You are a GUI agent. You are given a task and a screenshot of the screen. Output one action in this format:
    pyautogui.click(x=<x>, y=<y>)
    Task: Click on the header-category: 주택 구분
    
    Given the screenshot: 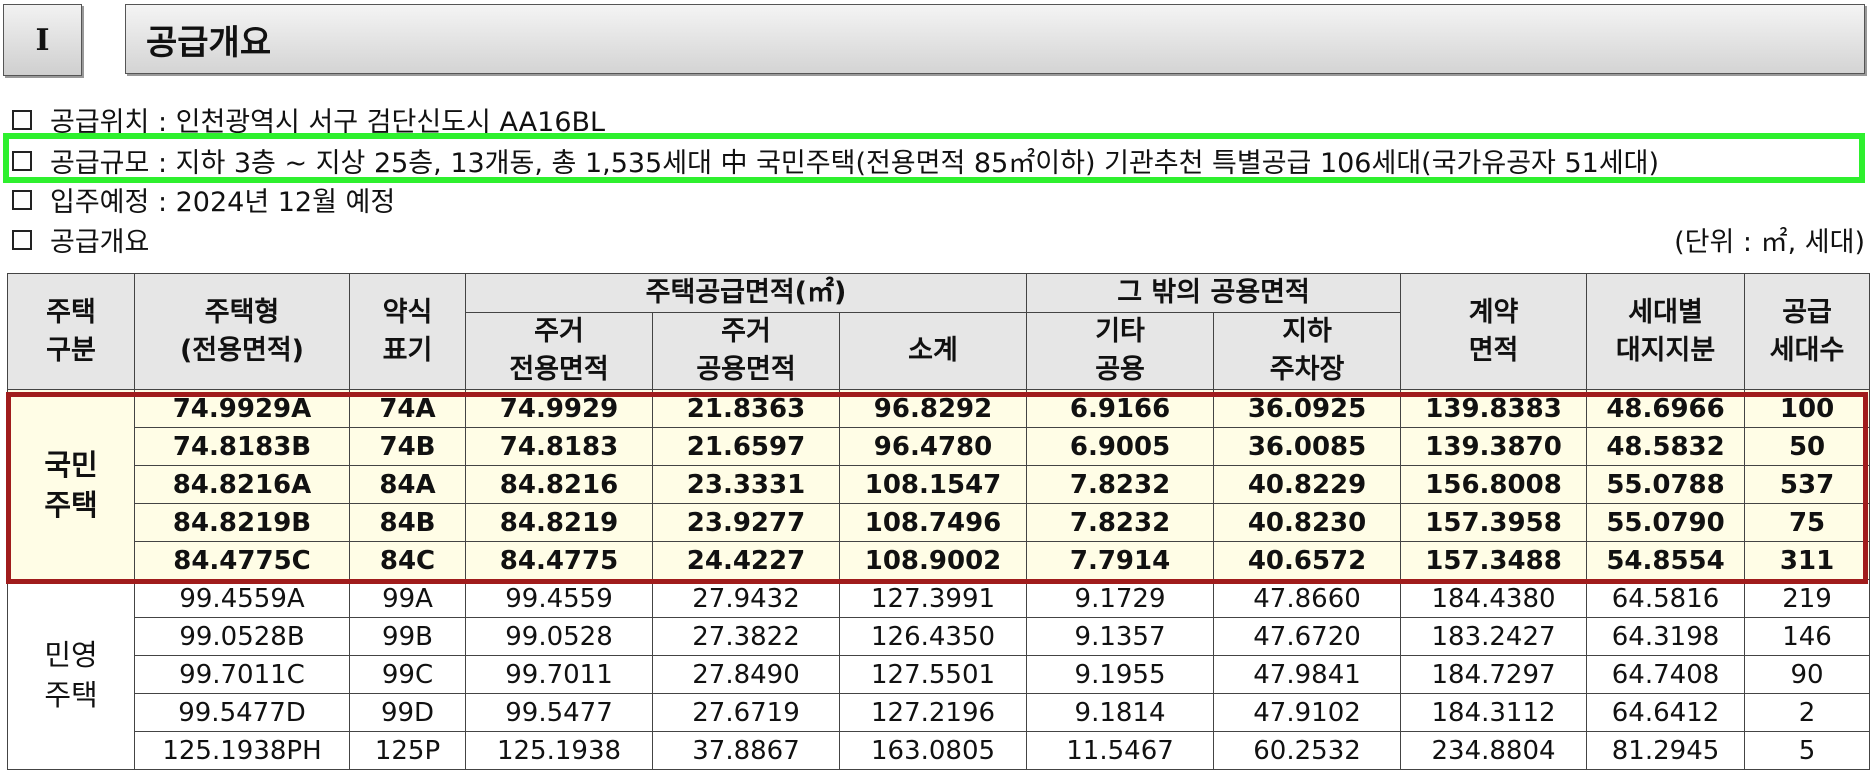 What is the action you would take?
    pyautogui.click(x=71, y=331)
    